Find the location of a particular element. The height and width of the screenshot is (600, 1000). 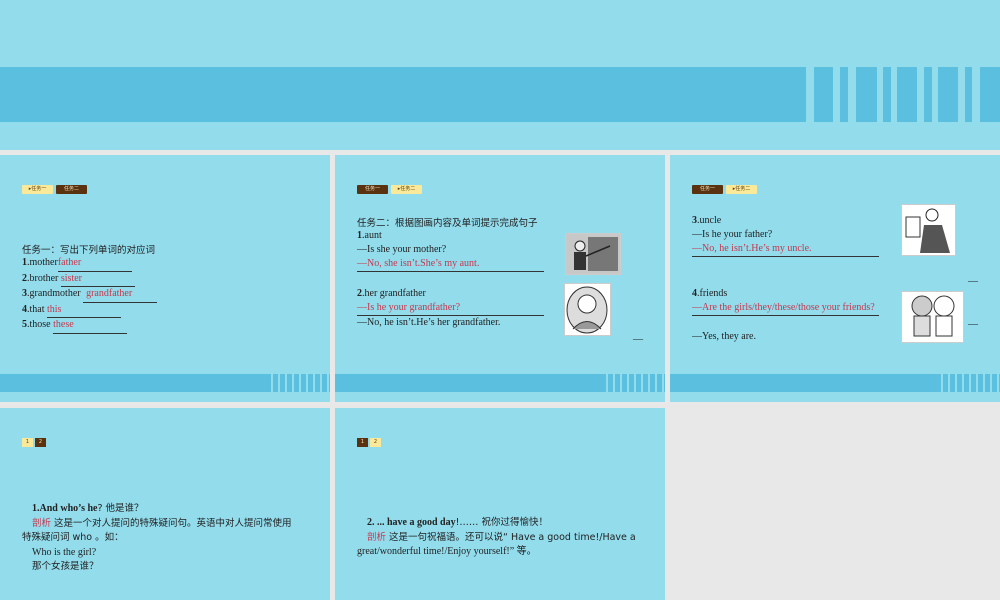

exercise-item: 2.brother sister is located at coordinates (89, 280).